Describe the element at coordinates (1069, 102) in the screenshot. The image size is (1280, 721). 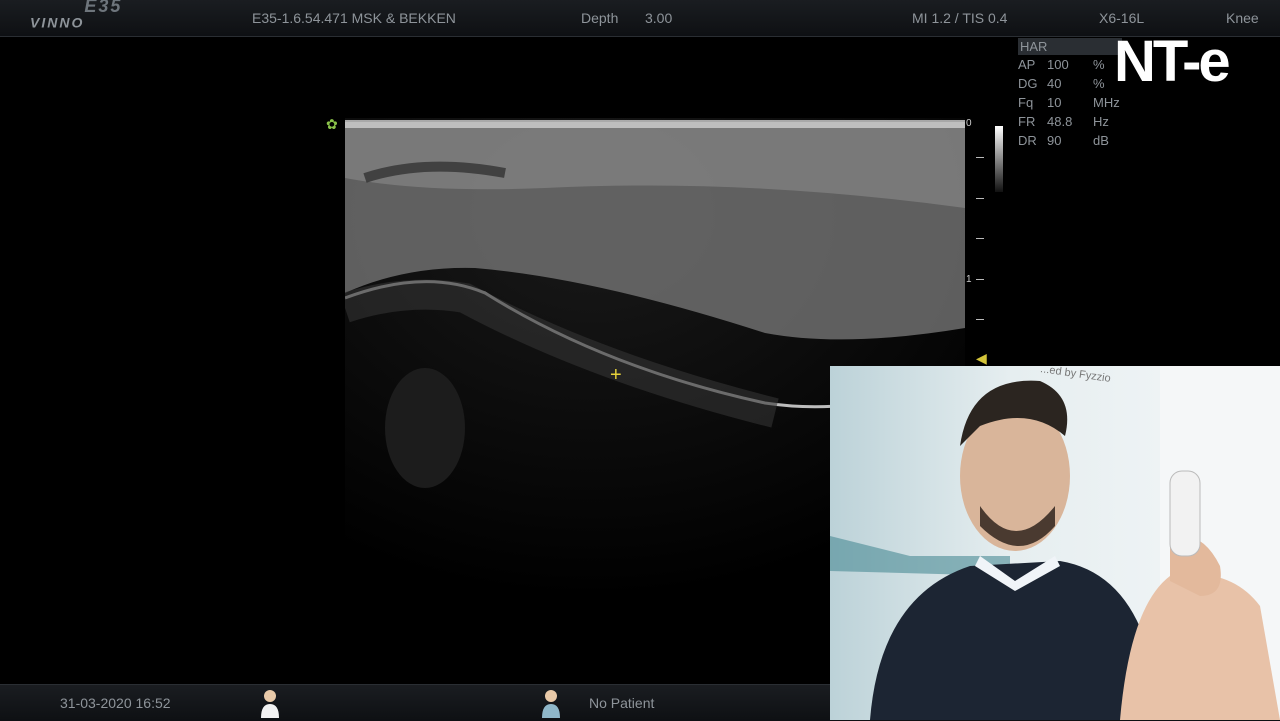
I see `param-row: Fq 10 MHz` at that location.